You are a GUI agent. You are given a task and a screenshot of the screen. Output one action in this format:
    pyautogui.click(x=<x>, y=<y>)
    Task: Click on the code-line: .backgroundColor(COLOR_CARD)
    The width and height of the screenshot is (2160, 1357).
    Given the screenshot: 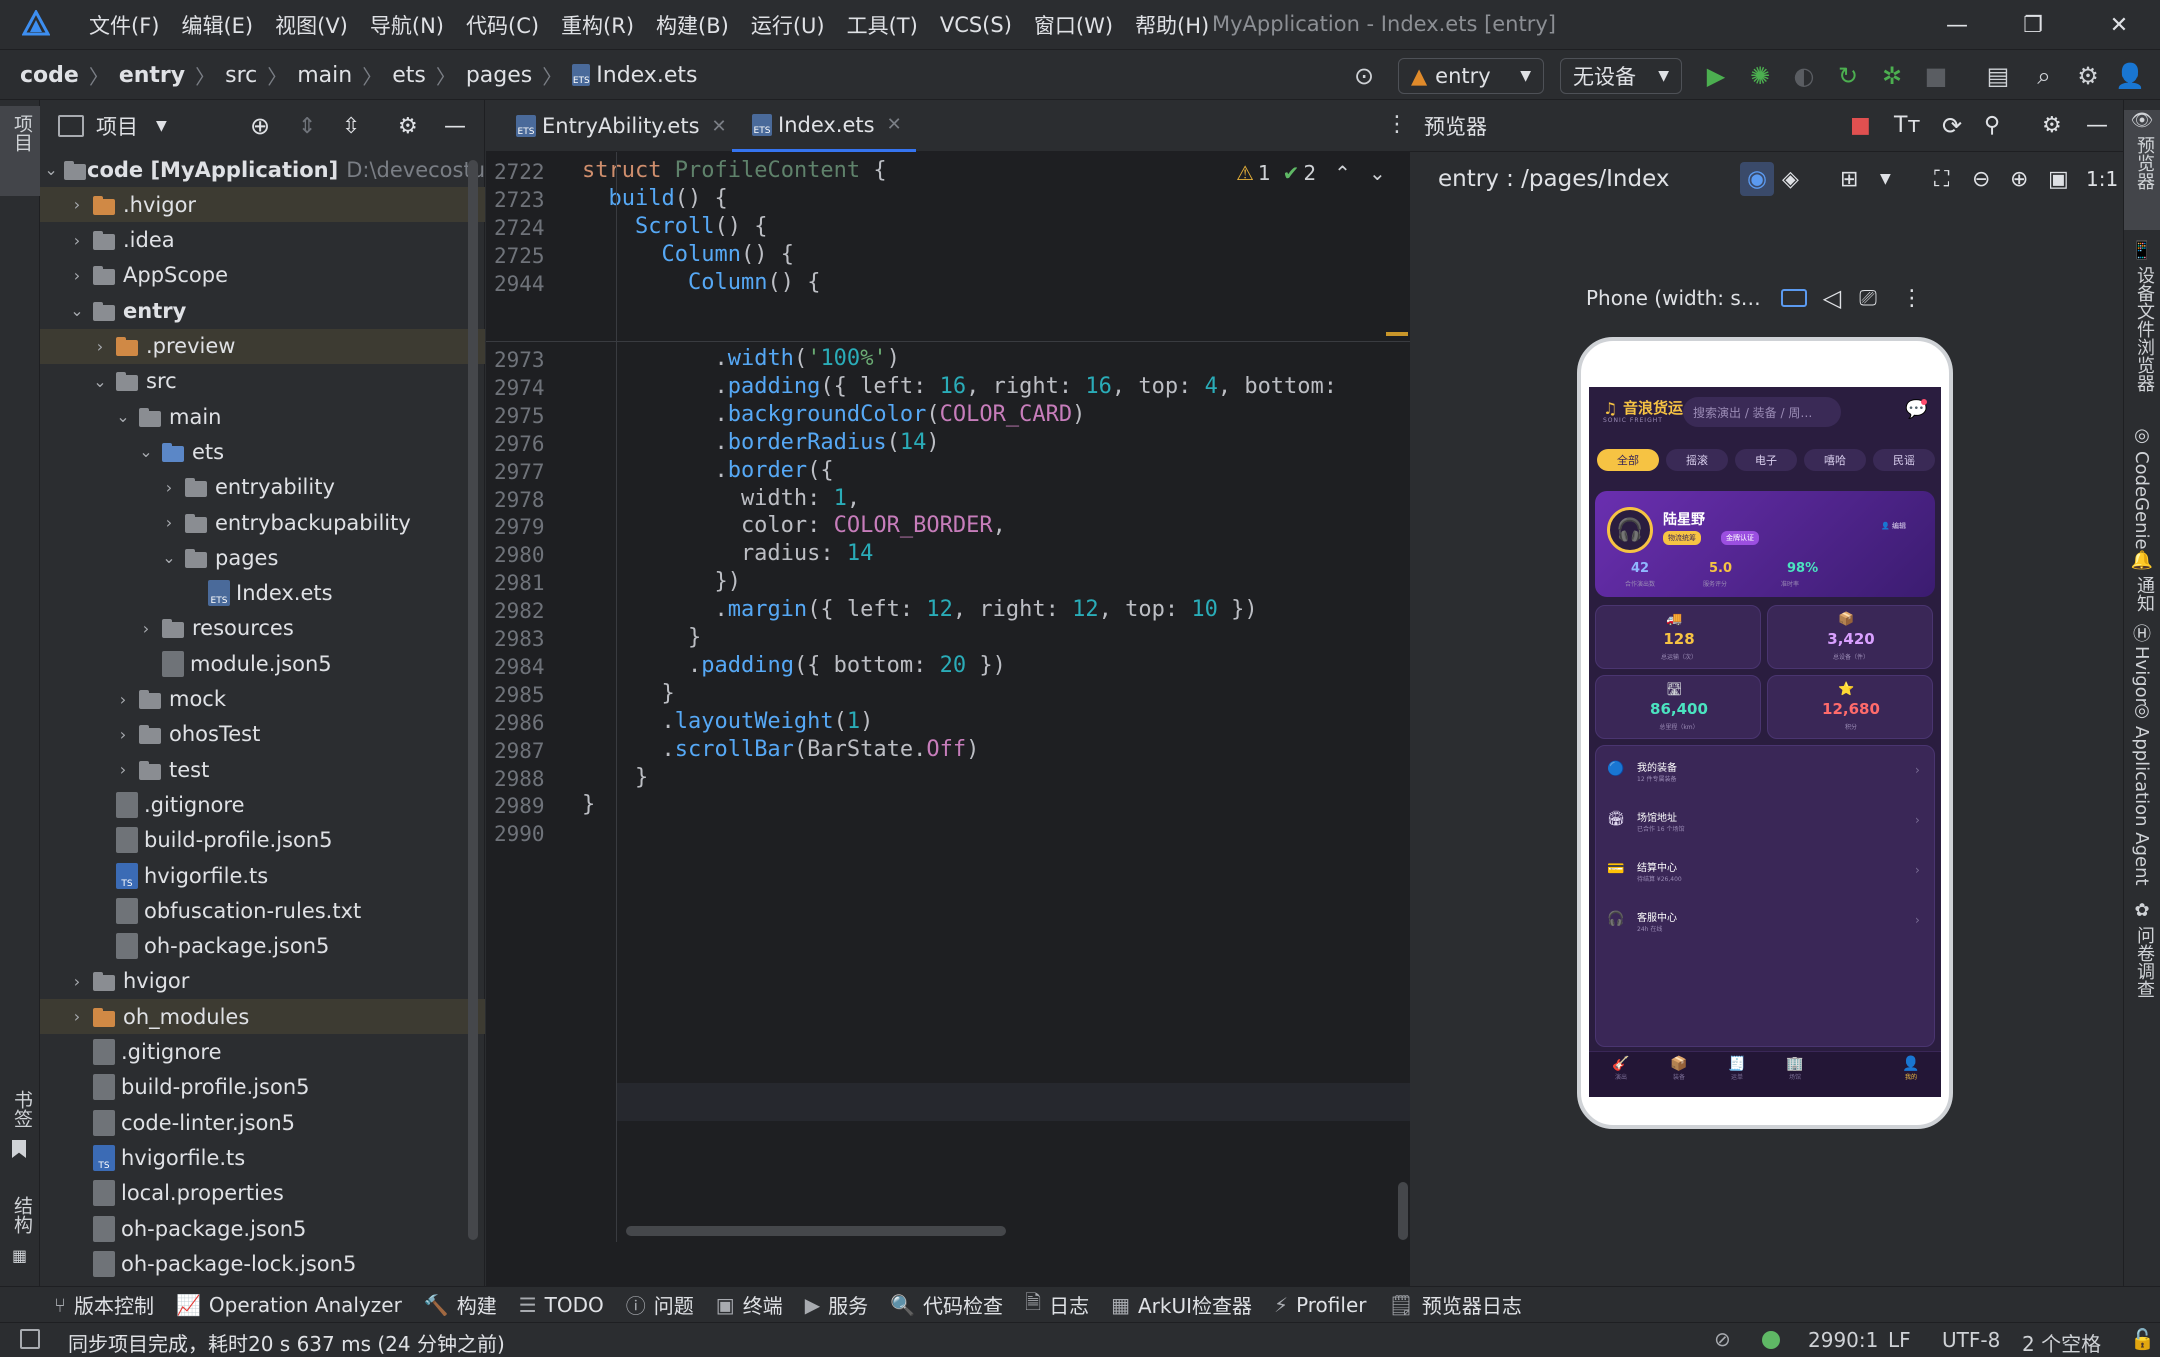 What is the action you would take?
    pyautogui.click(x=833, y=414)
    